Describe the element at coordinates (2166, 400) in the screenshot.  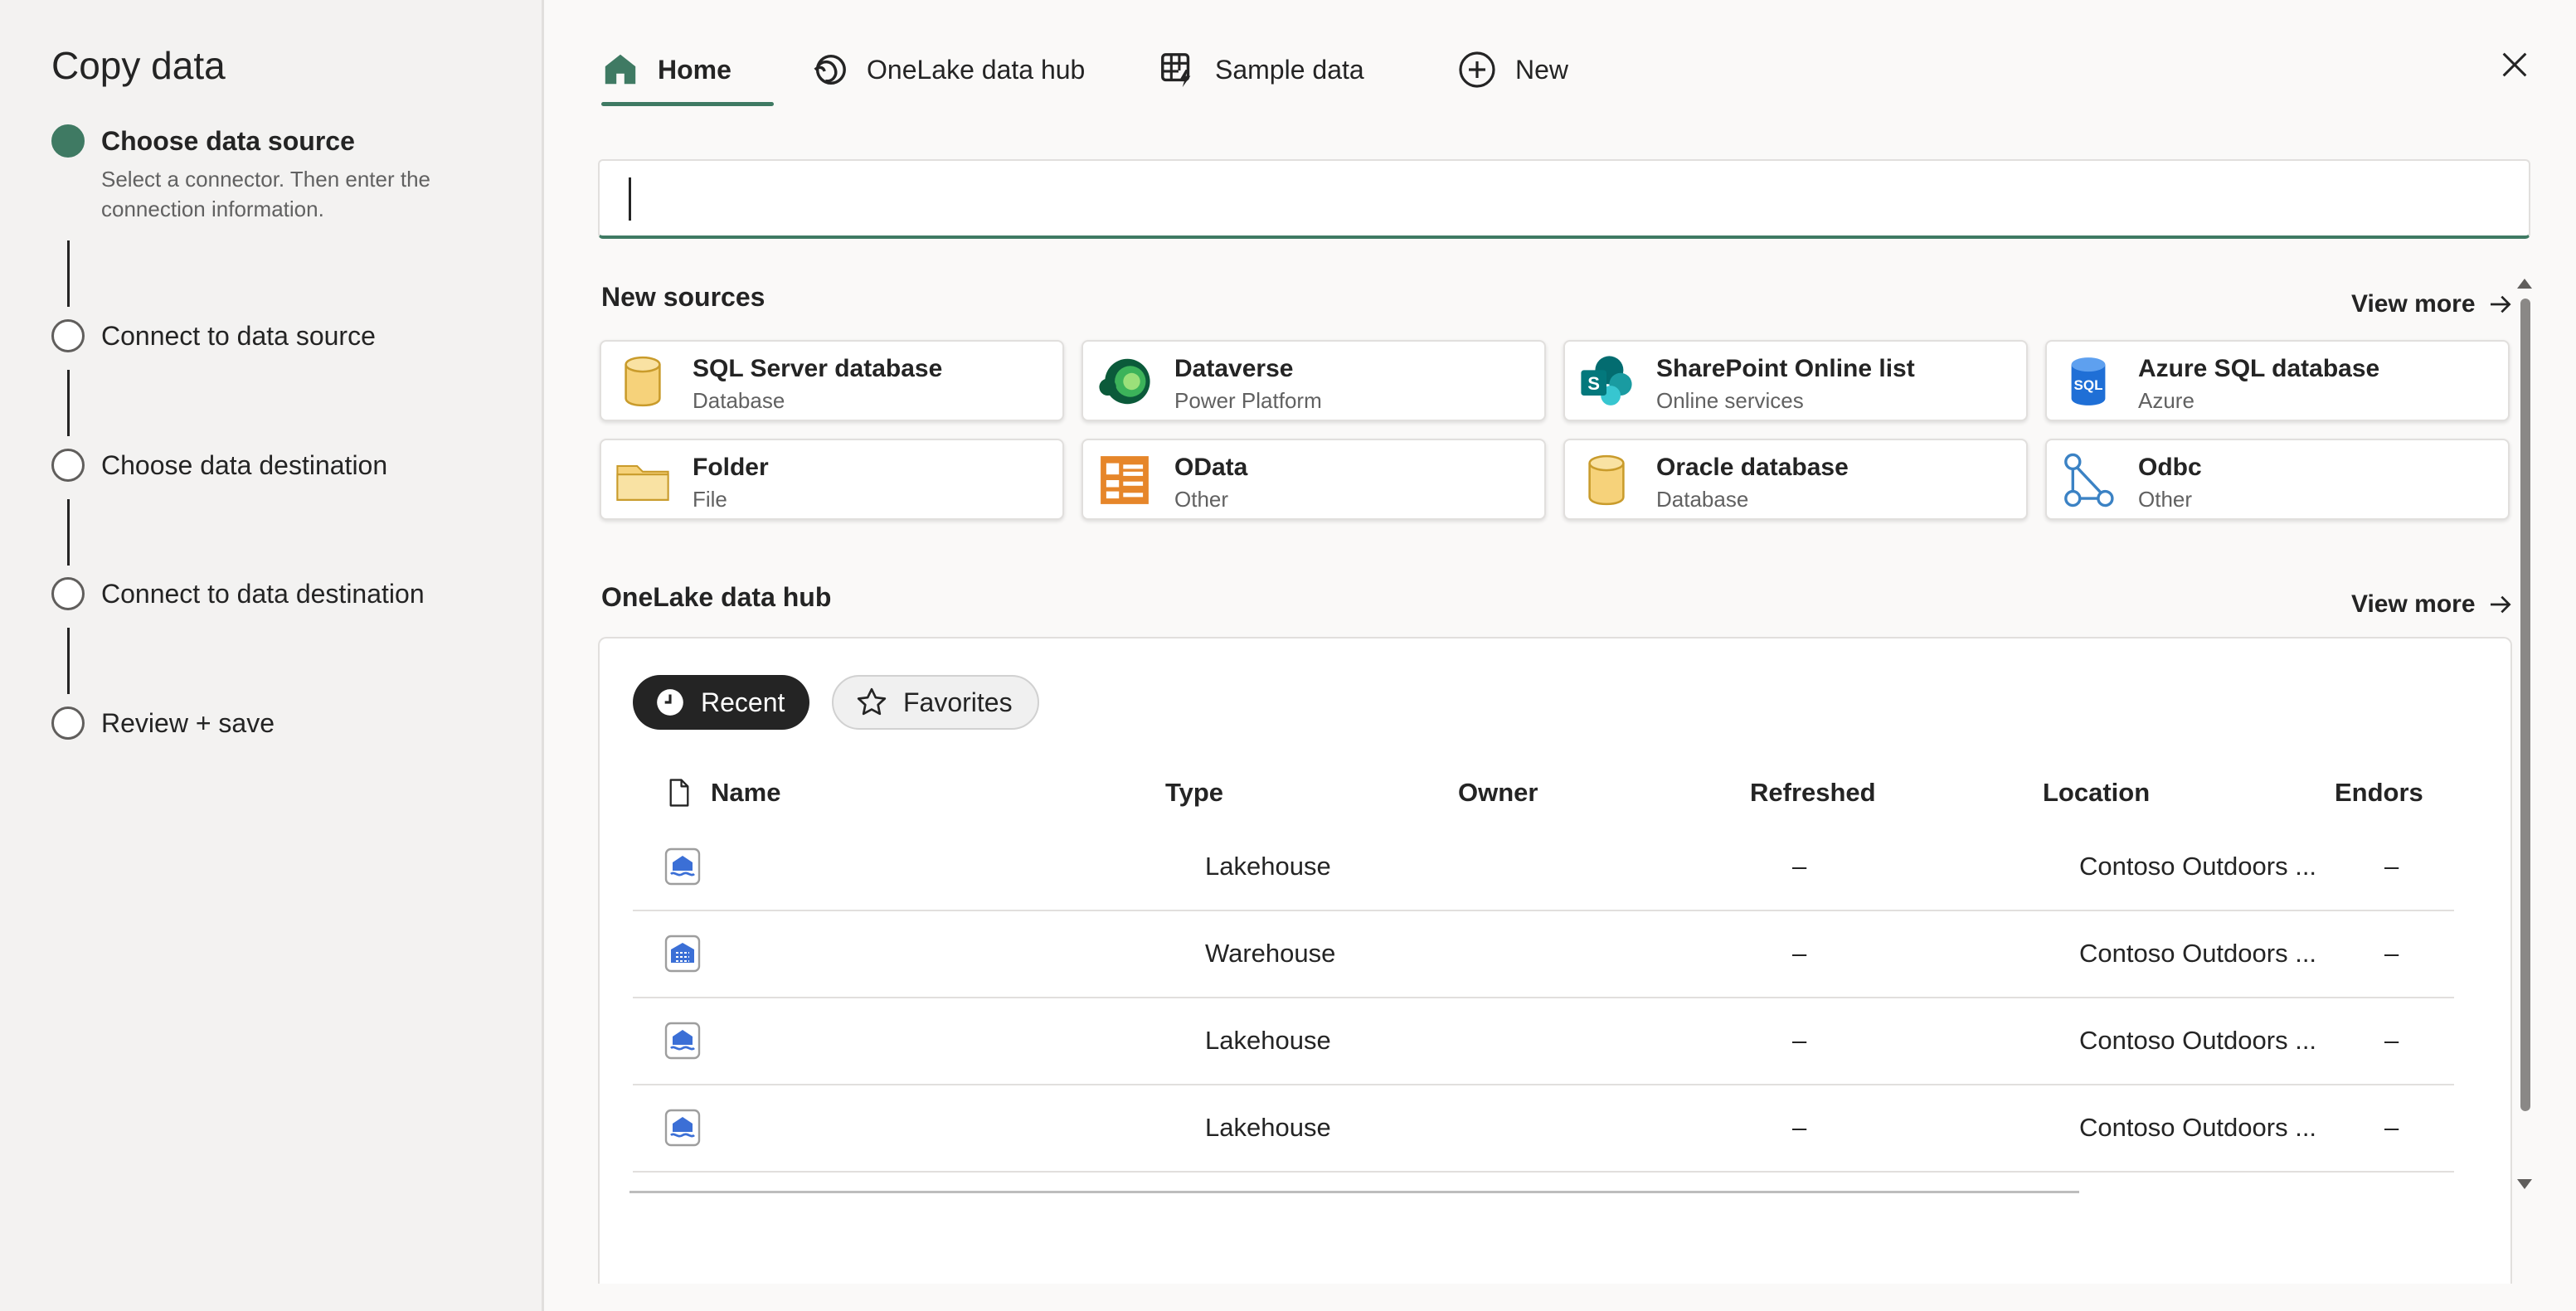
I see `source-type: Azure` at that location.